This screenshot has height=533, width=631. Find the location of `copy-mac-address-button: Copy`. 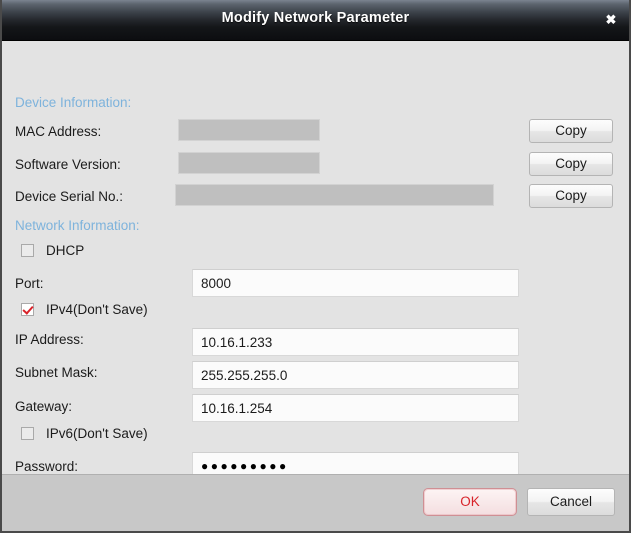

copy-mac-address-button: Copy is located at coordinates (571, 131).